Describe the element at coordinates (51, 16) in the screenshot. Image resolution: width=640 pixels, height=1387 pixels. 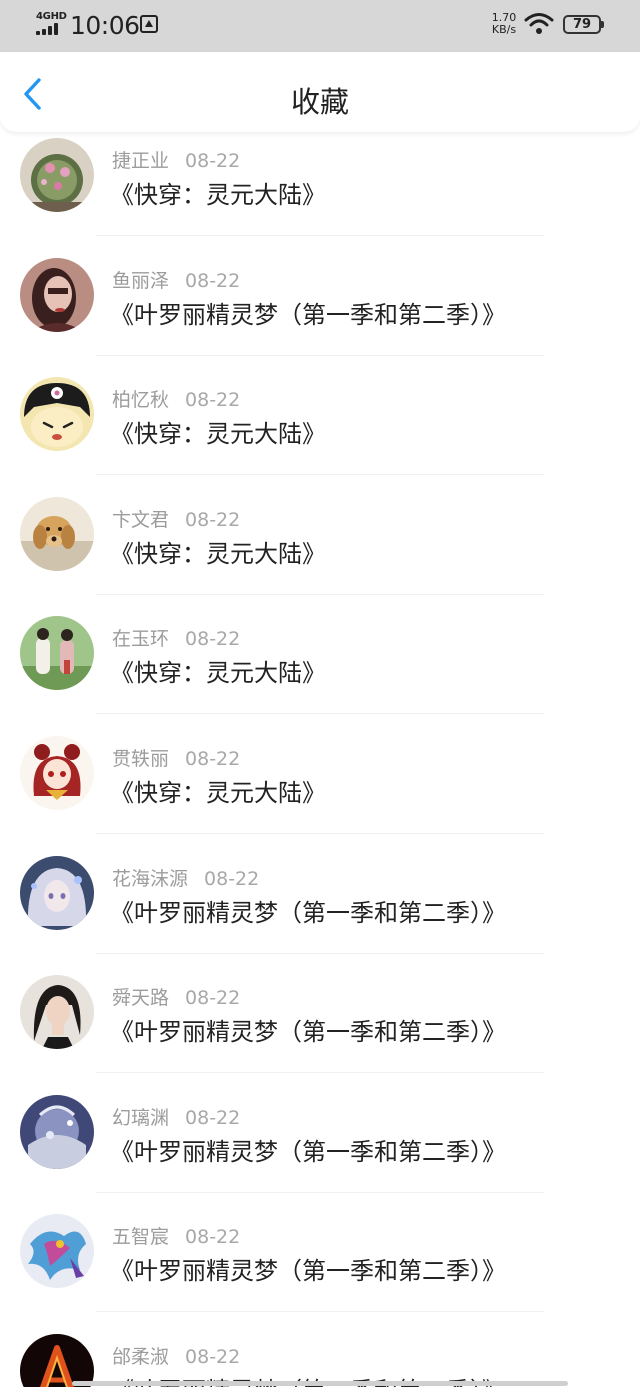
I see `network-type: 4GHD` at that location.